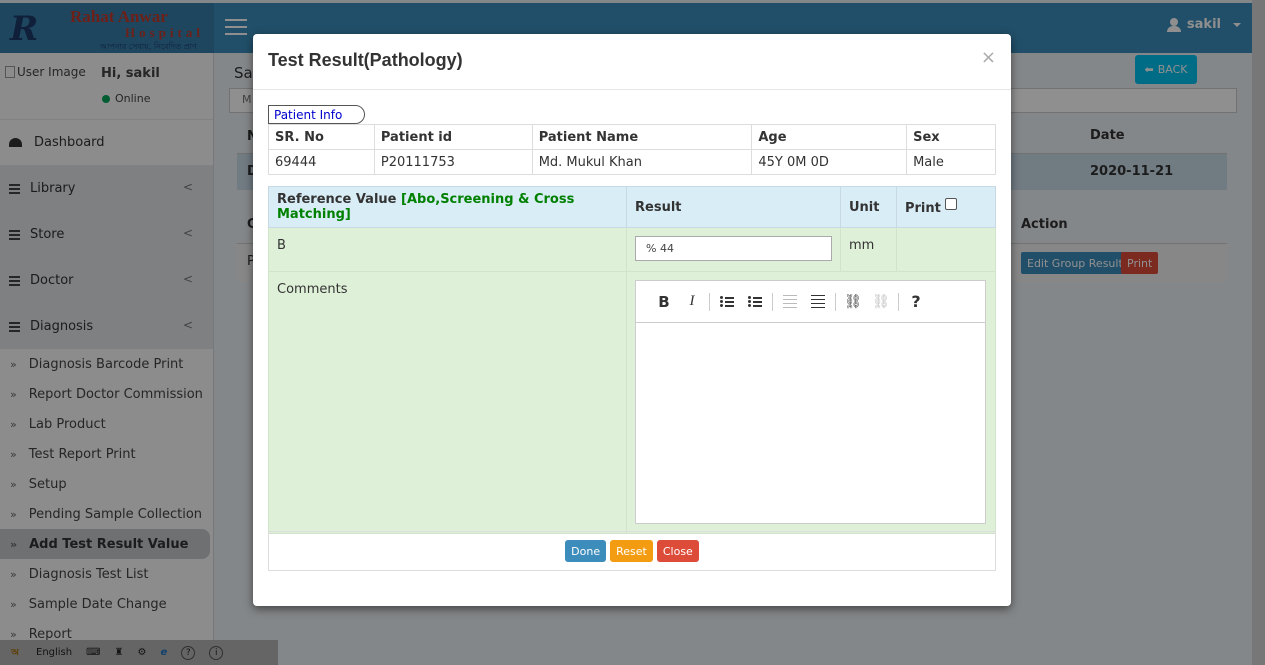 This screenshot has height=665, width=1265. I want to click on reference-label: Reference Value, so click(337, 199).